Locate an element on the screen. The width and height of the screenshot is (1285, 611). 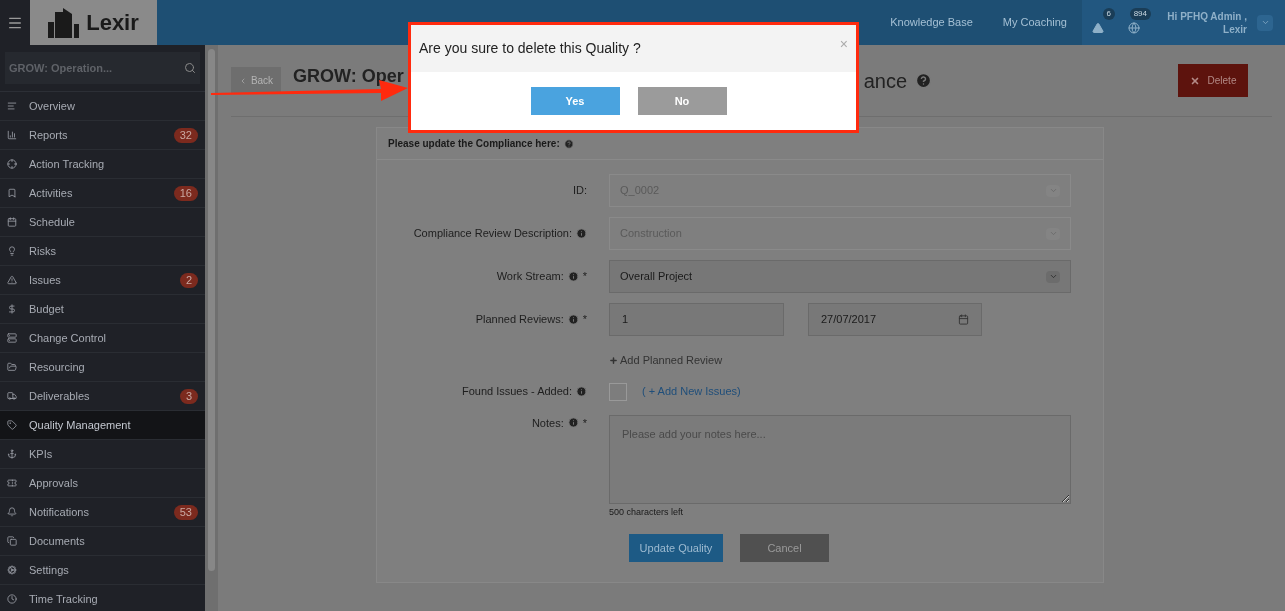
number-field: 1 is located at coordinates (696, 319).